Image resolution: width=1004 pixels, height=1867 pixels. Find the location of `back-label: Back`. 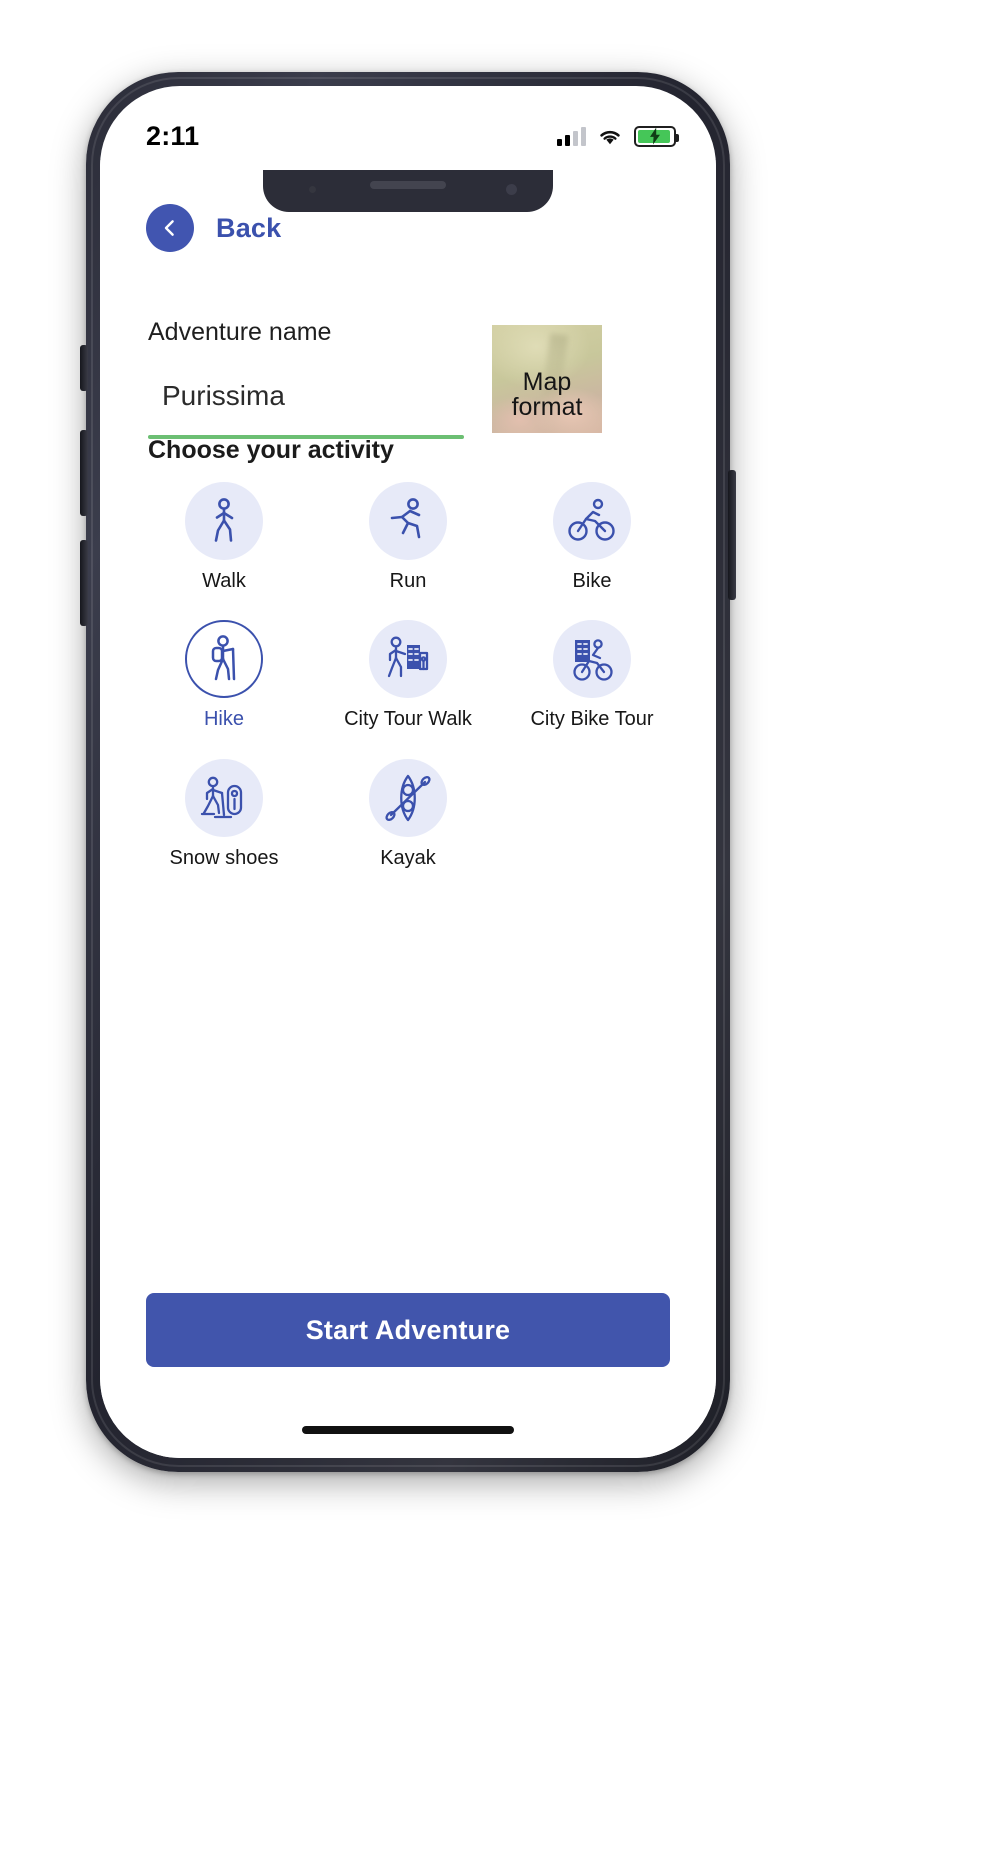

back-label: Back is located at coordinates (248, 228).